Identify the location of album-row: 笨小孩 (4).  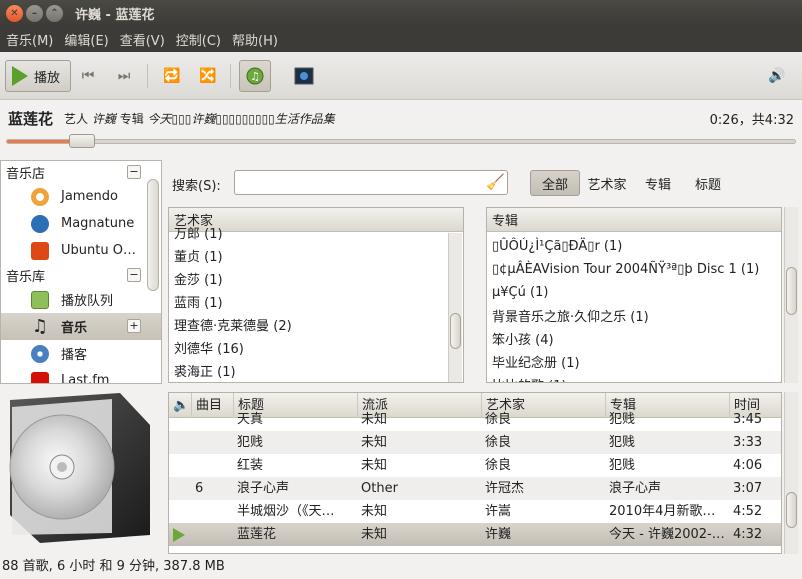
(634, 338).